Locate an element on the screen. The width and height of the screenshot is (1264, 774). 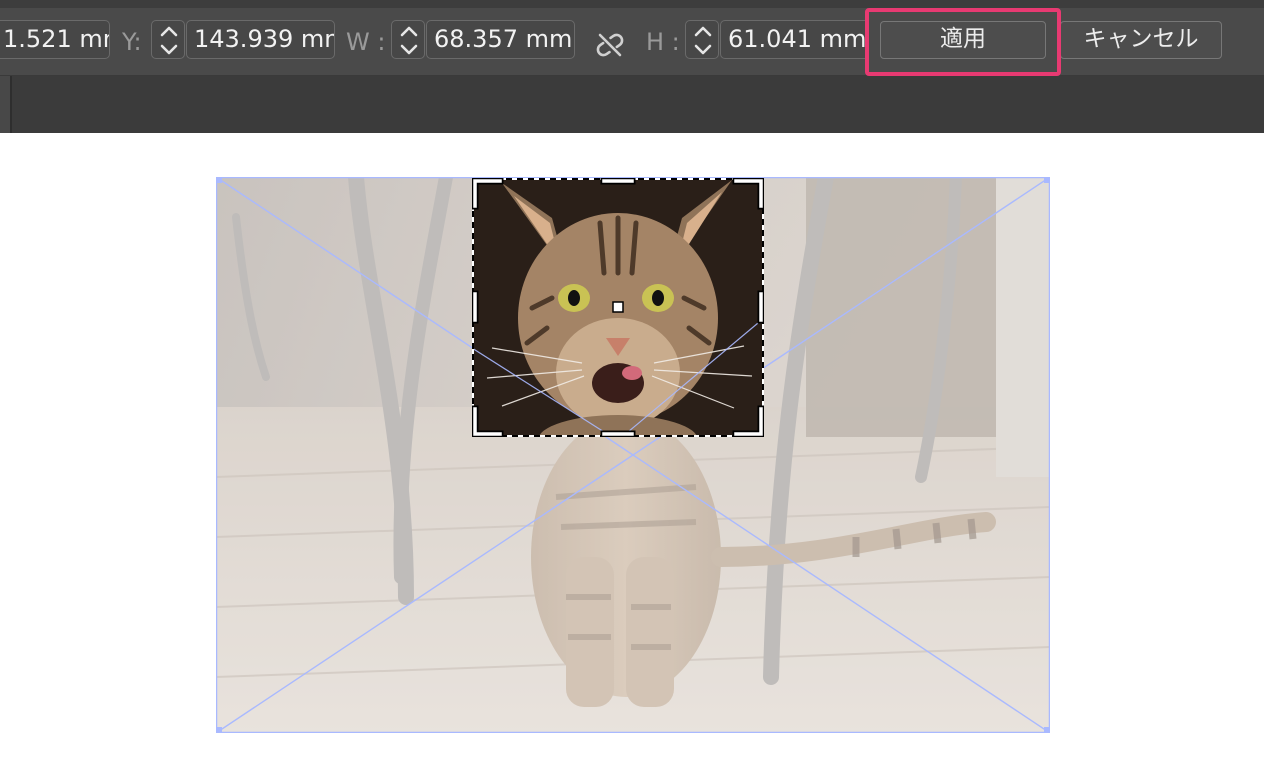
y-stepper is located at coordinates (168, 39).